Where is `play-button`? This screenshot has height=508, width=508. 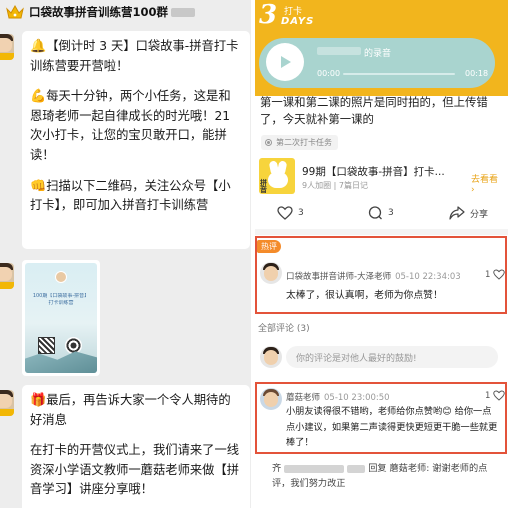 play-button is located at coordinates (285, 62).